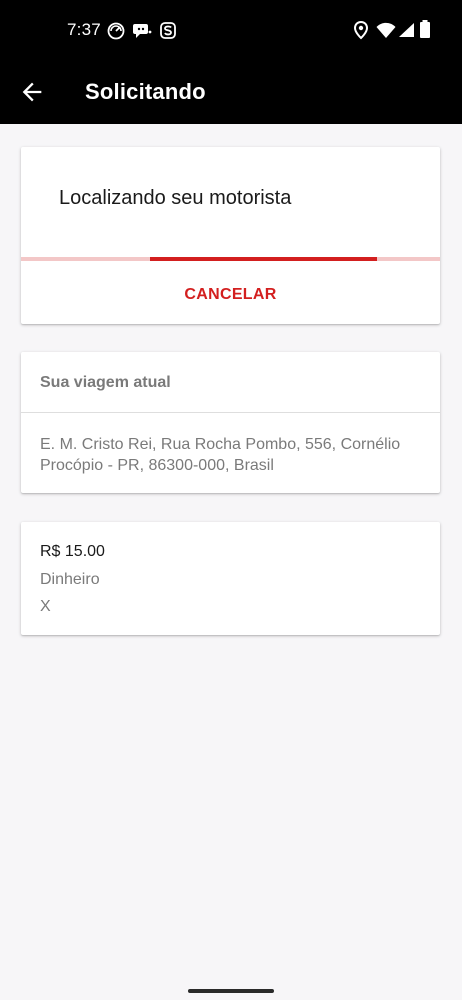 This screenshot has width=462, height=1000. Describe the element at coordinates (32, 92) in the screenshot. I see `arrow-back-icon` at that location.